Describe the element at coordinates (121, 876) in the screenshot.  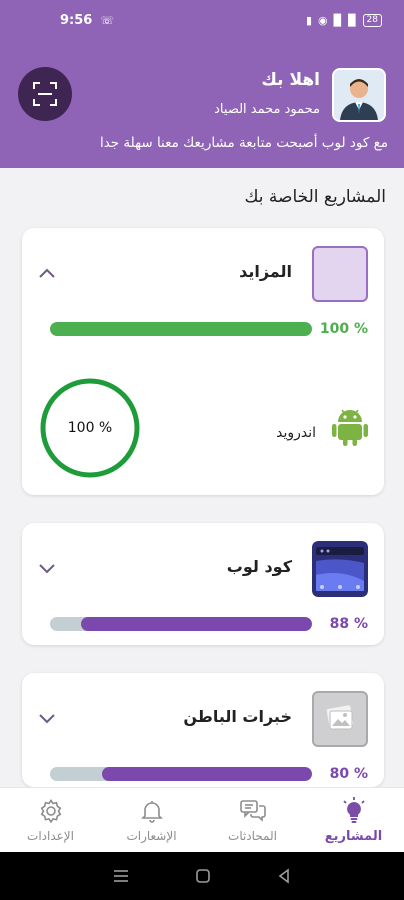
I see `recents-icon` at that location.